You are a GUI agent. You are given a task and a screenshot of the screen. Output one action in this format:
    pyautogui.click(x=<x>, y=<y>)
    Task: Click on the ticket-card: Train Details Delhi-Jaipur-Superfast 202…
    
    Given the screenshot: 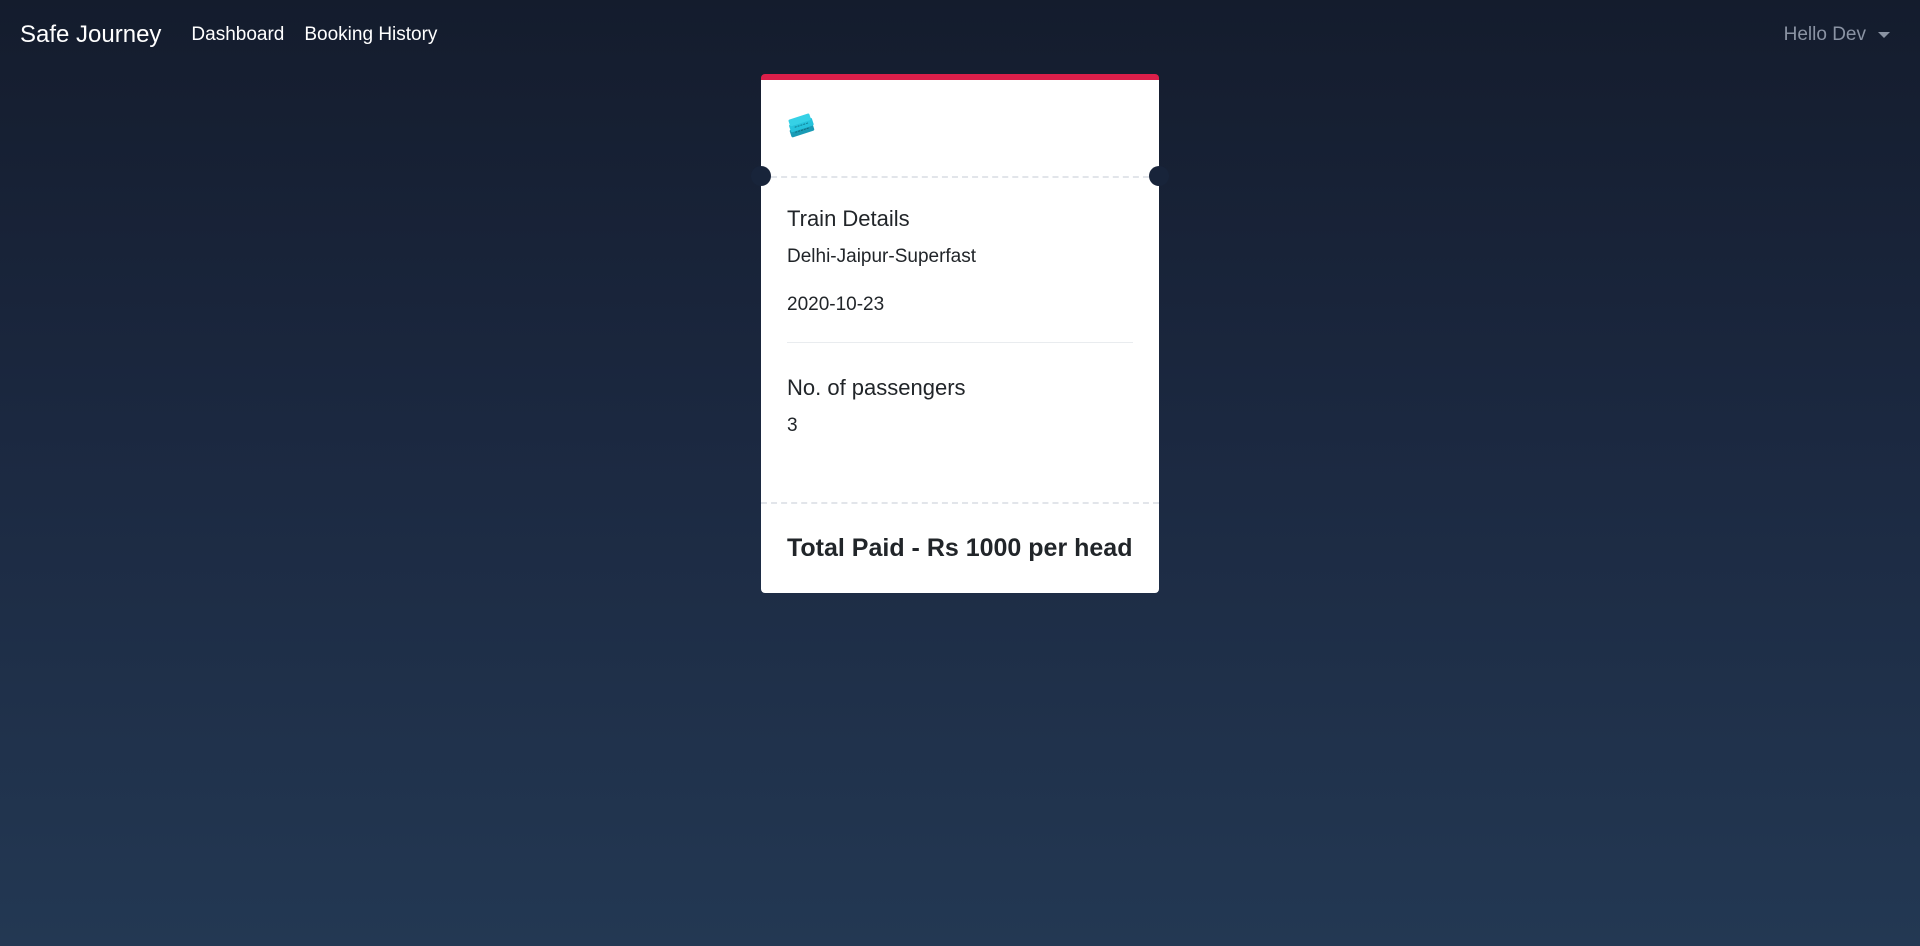 What is the action you would take?
    pyautogui.click(x=960, y=333)
    